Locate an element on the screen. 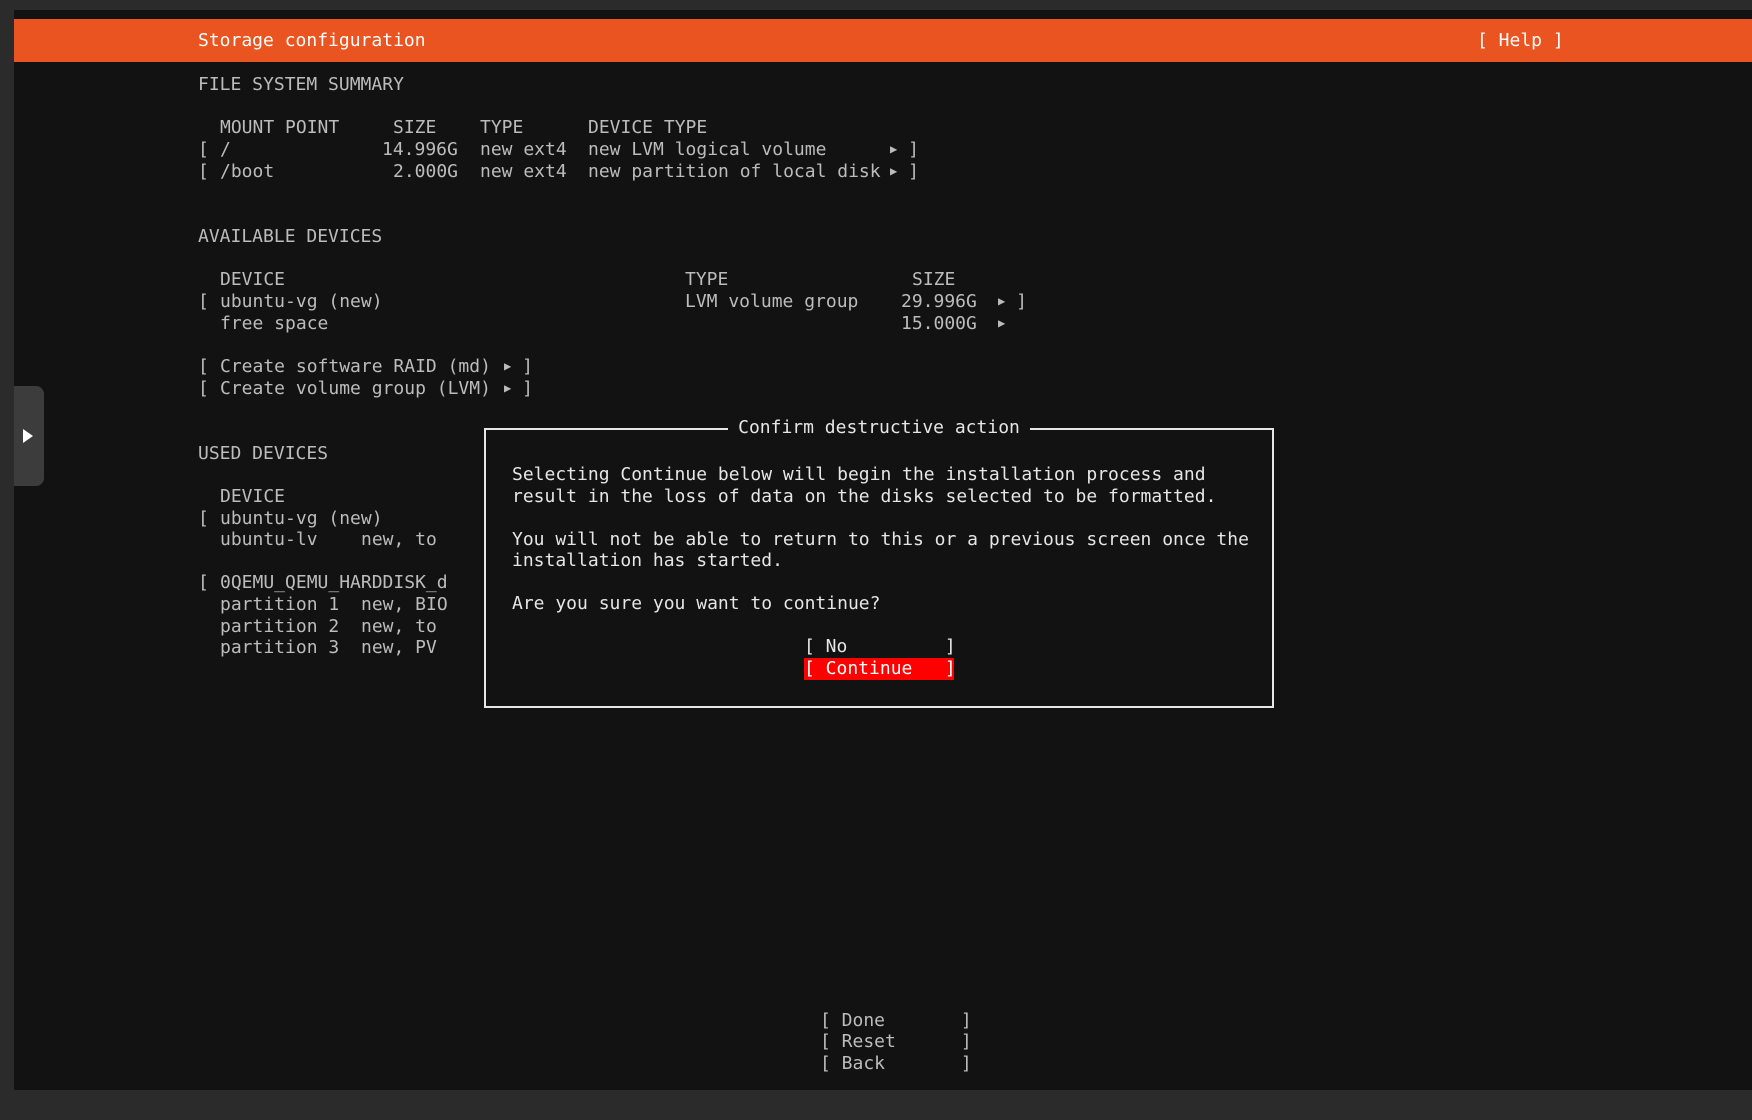  expand-arrow-icon is located at coordinates (28, 436).